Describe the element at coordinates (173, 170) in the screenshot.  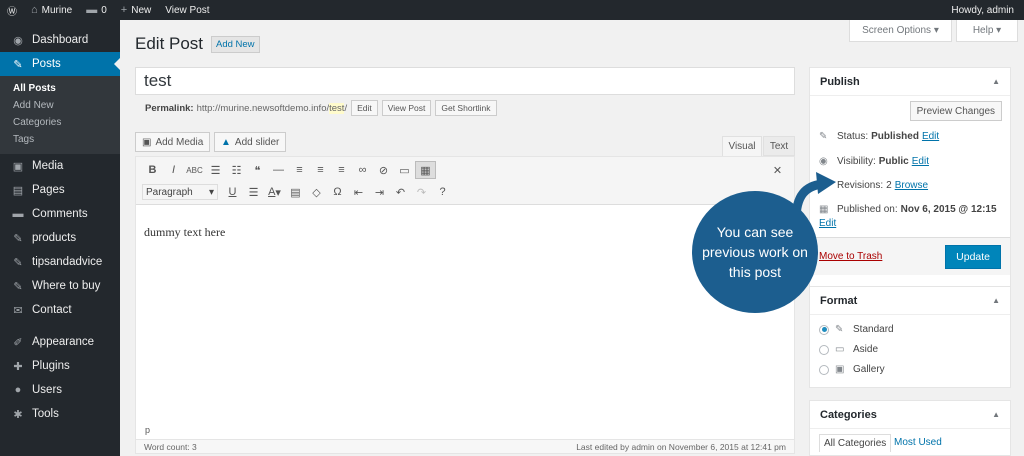
I see `italic-icon: I` at that location.